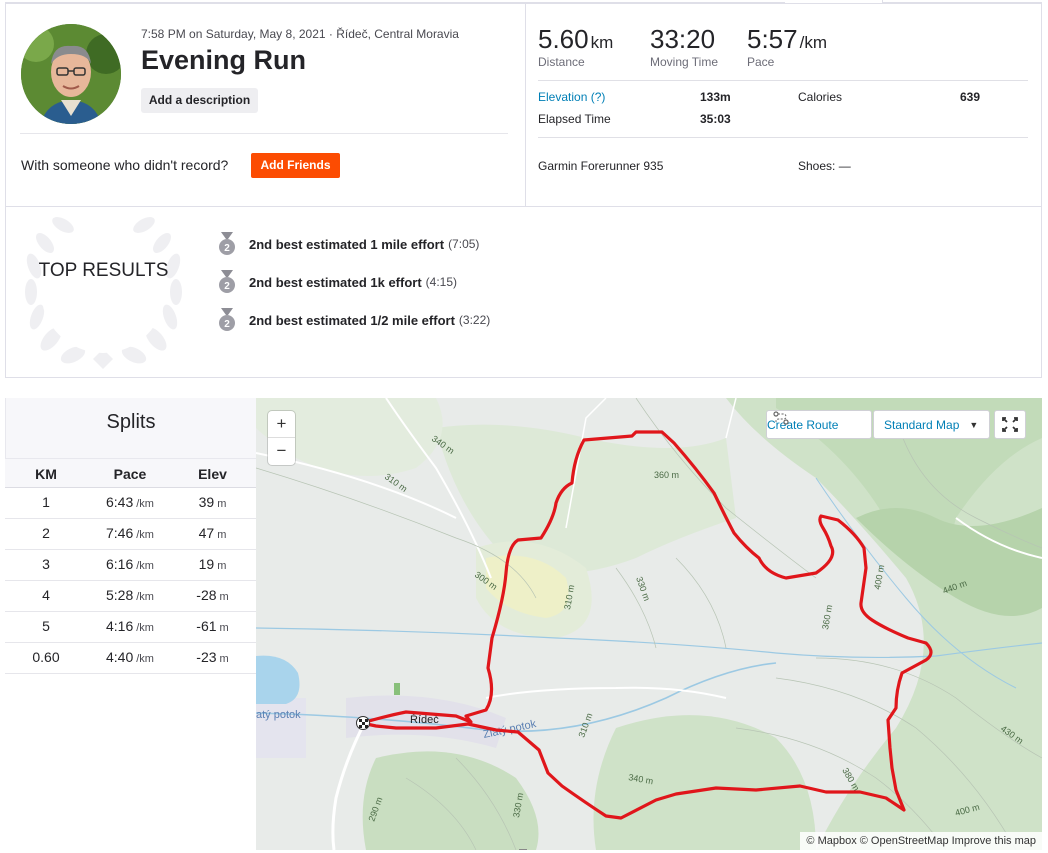 This screenshot has width=1048, height=853. I want to click on split-row: 3 6:16/km 19 m, so click(130, 565).